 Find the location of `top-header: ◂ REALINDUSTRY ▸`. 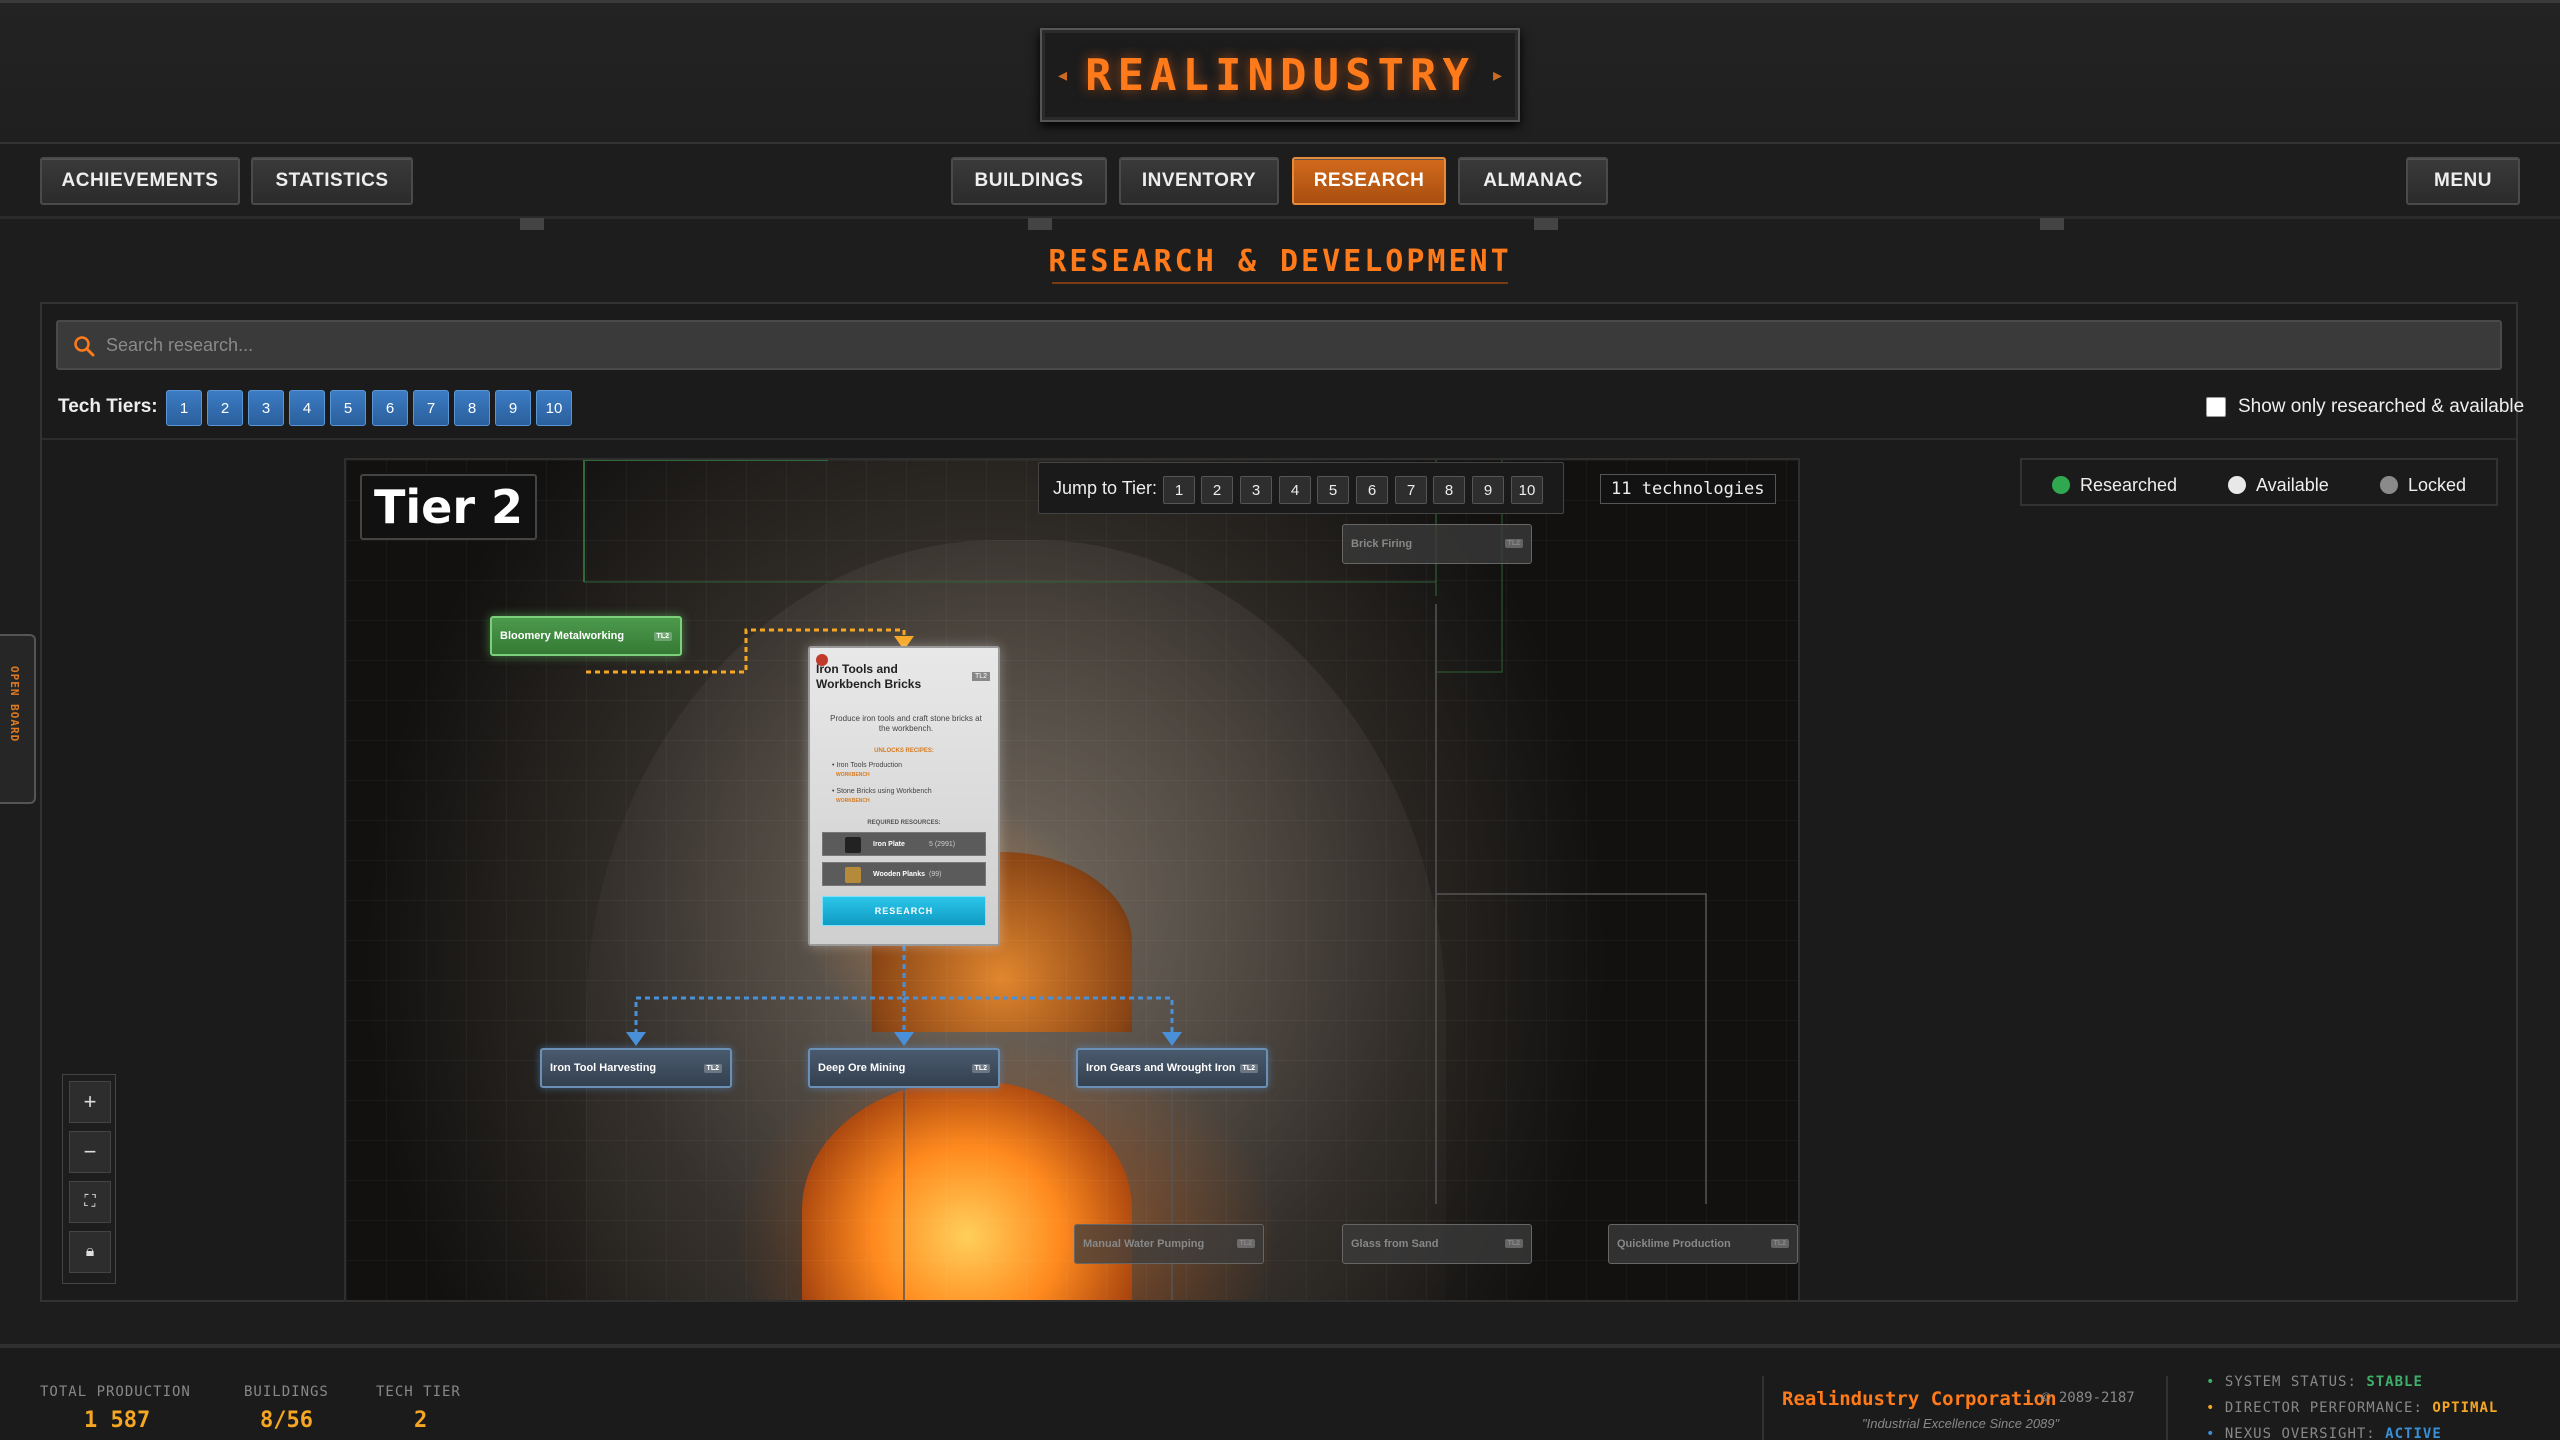

top-header: ◂ REALINDUSTRY ▸ is located at coordinates (1280, 72).